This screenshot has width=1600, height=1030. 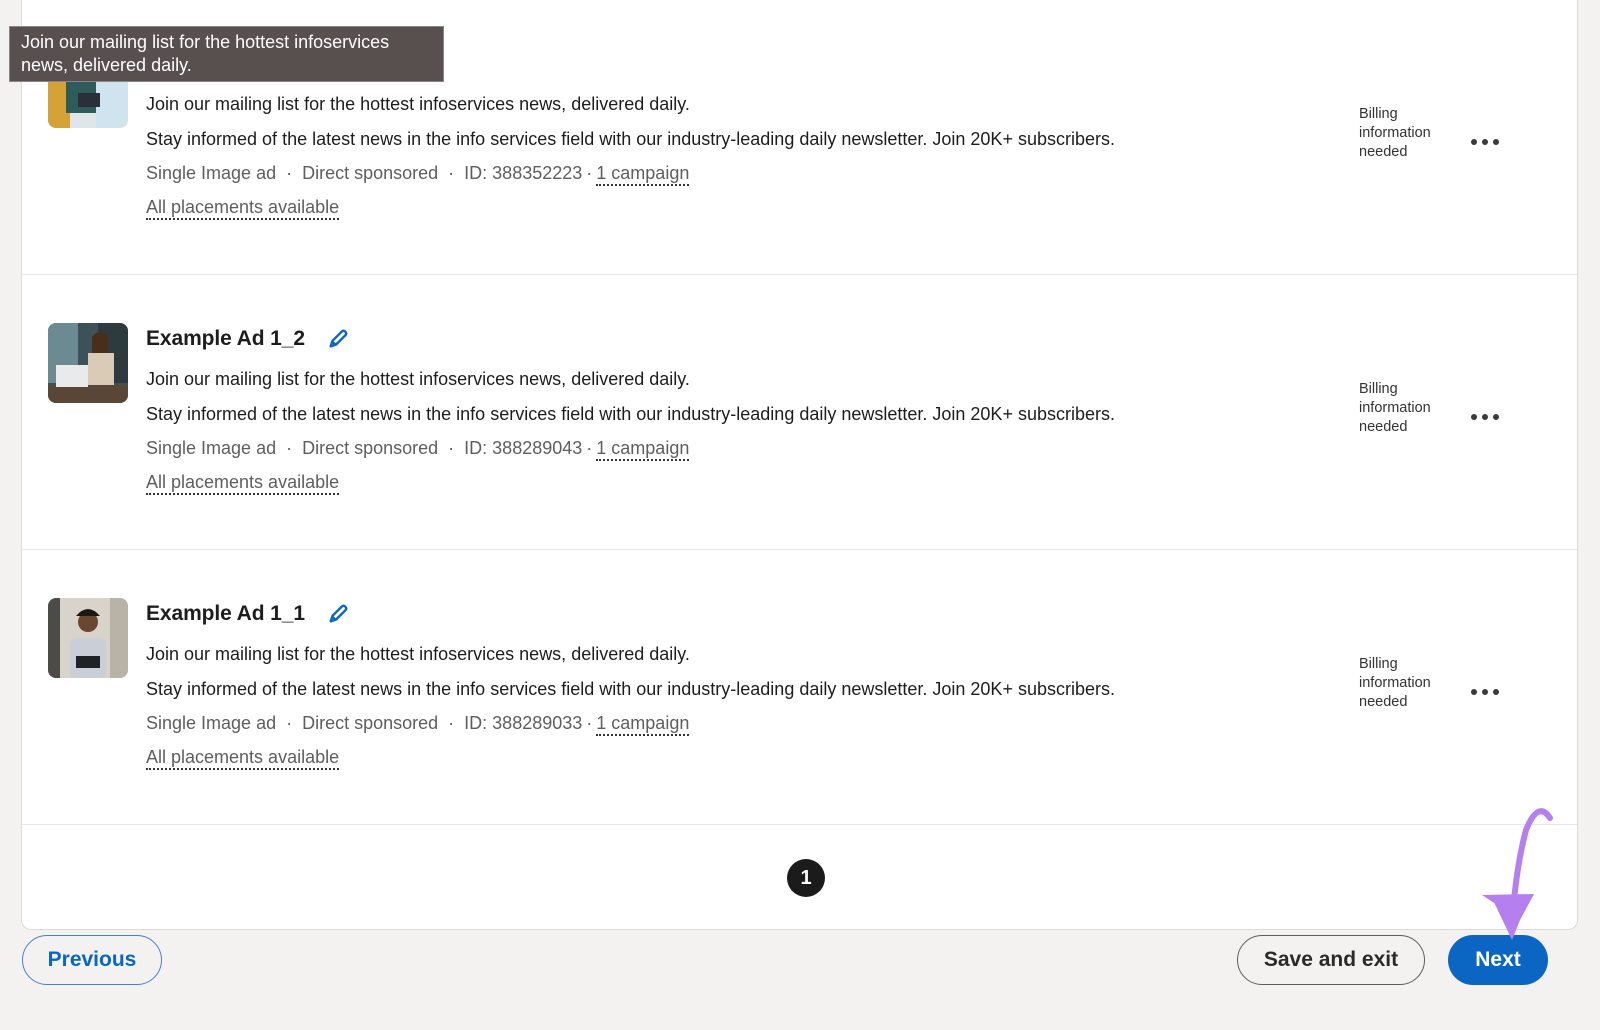 I want to click on ad-thumbnail-woman-laptop, so click(x=88, y=363).